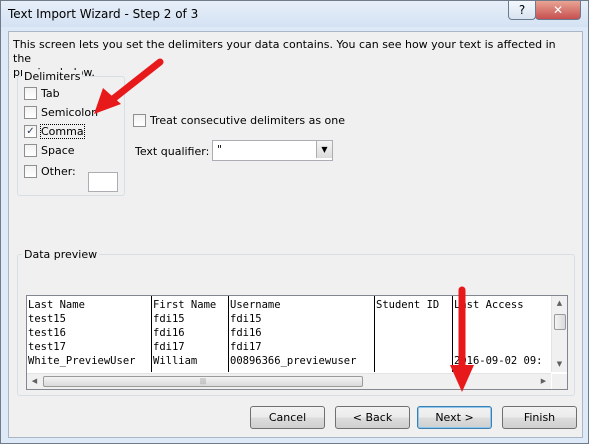 The image size is (589, 444). What do you see at coordinates (454, 417) in the screenshot?
I see `next-button: Next >` at bounding box center [454, 417].